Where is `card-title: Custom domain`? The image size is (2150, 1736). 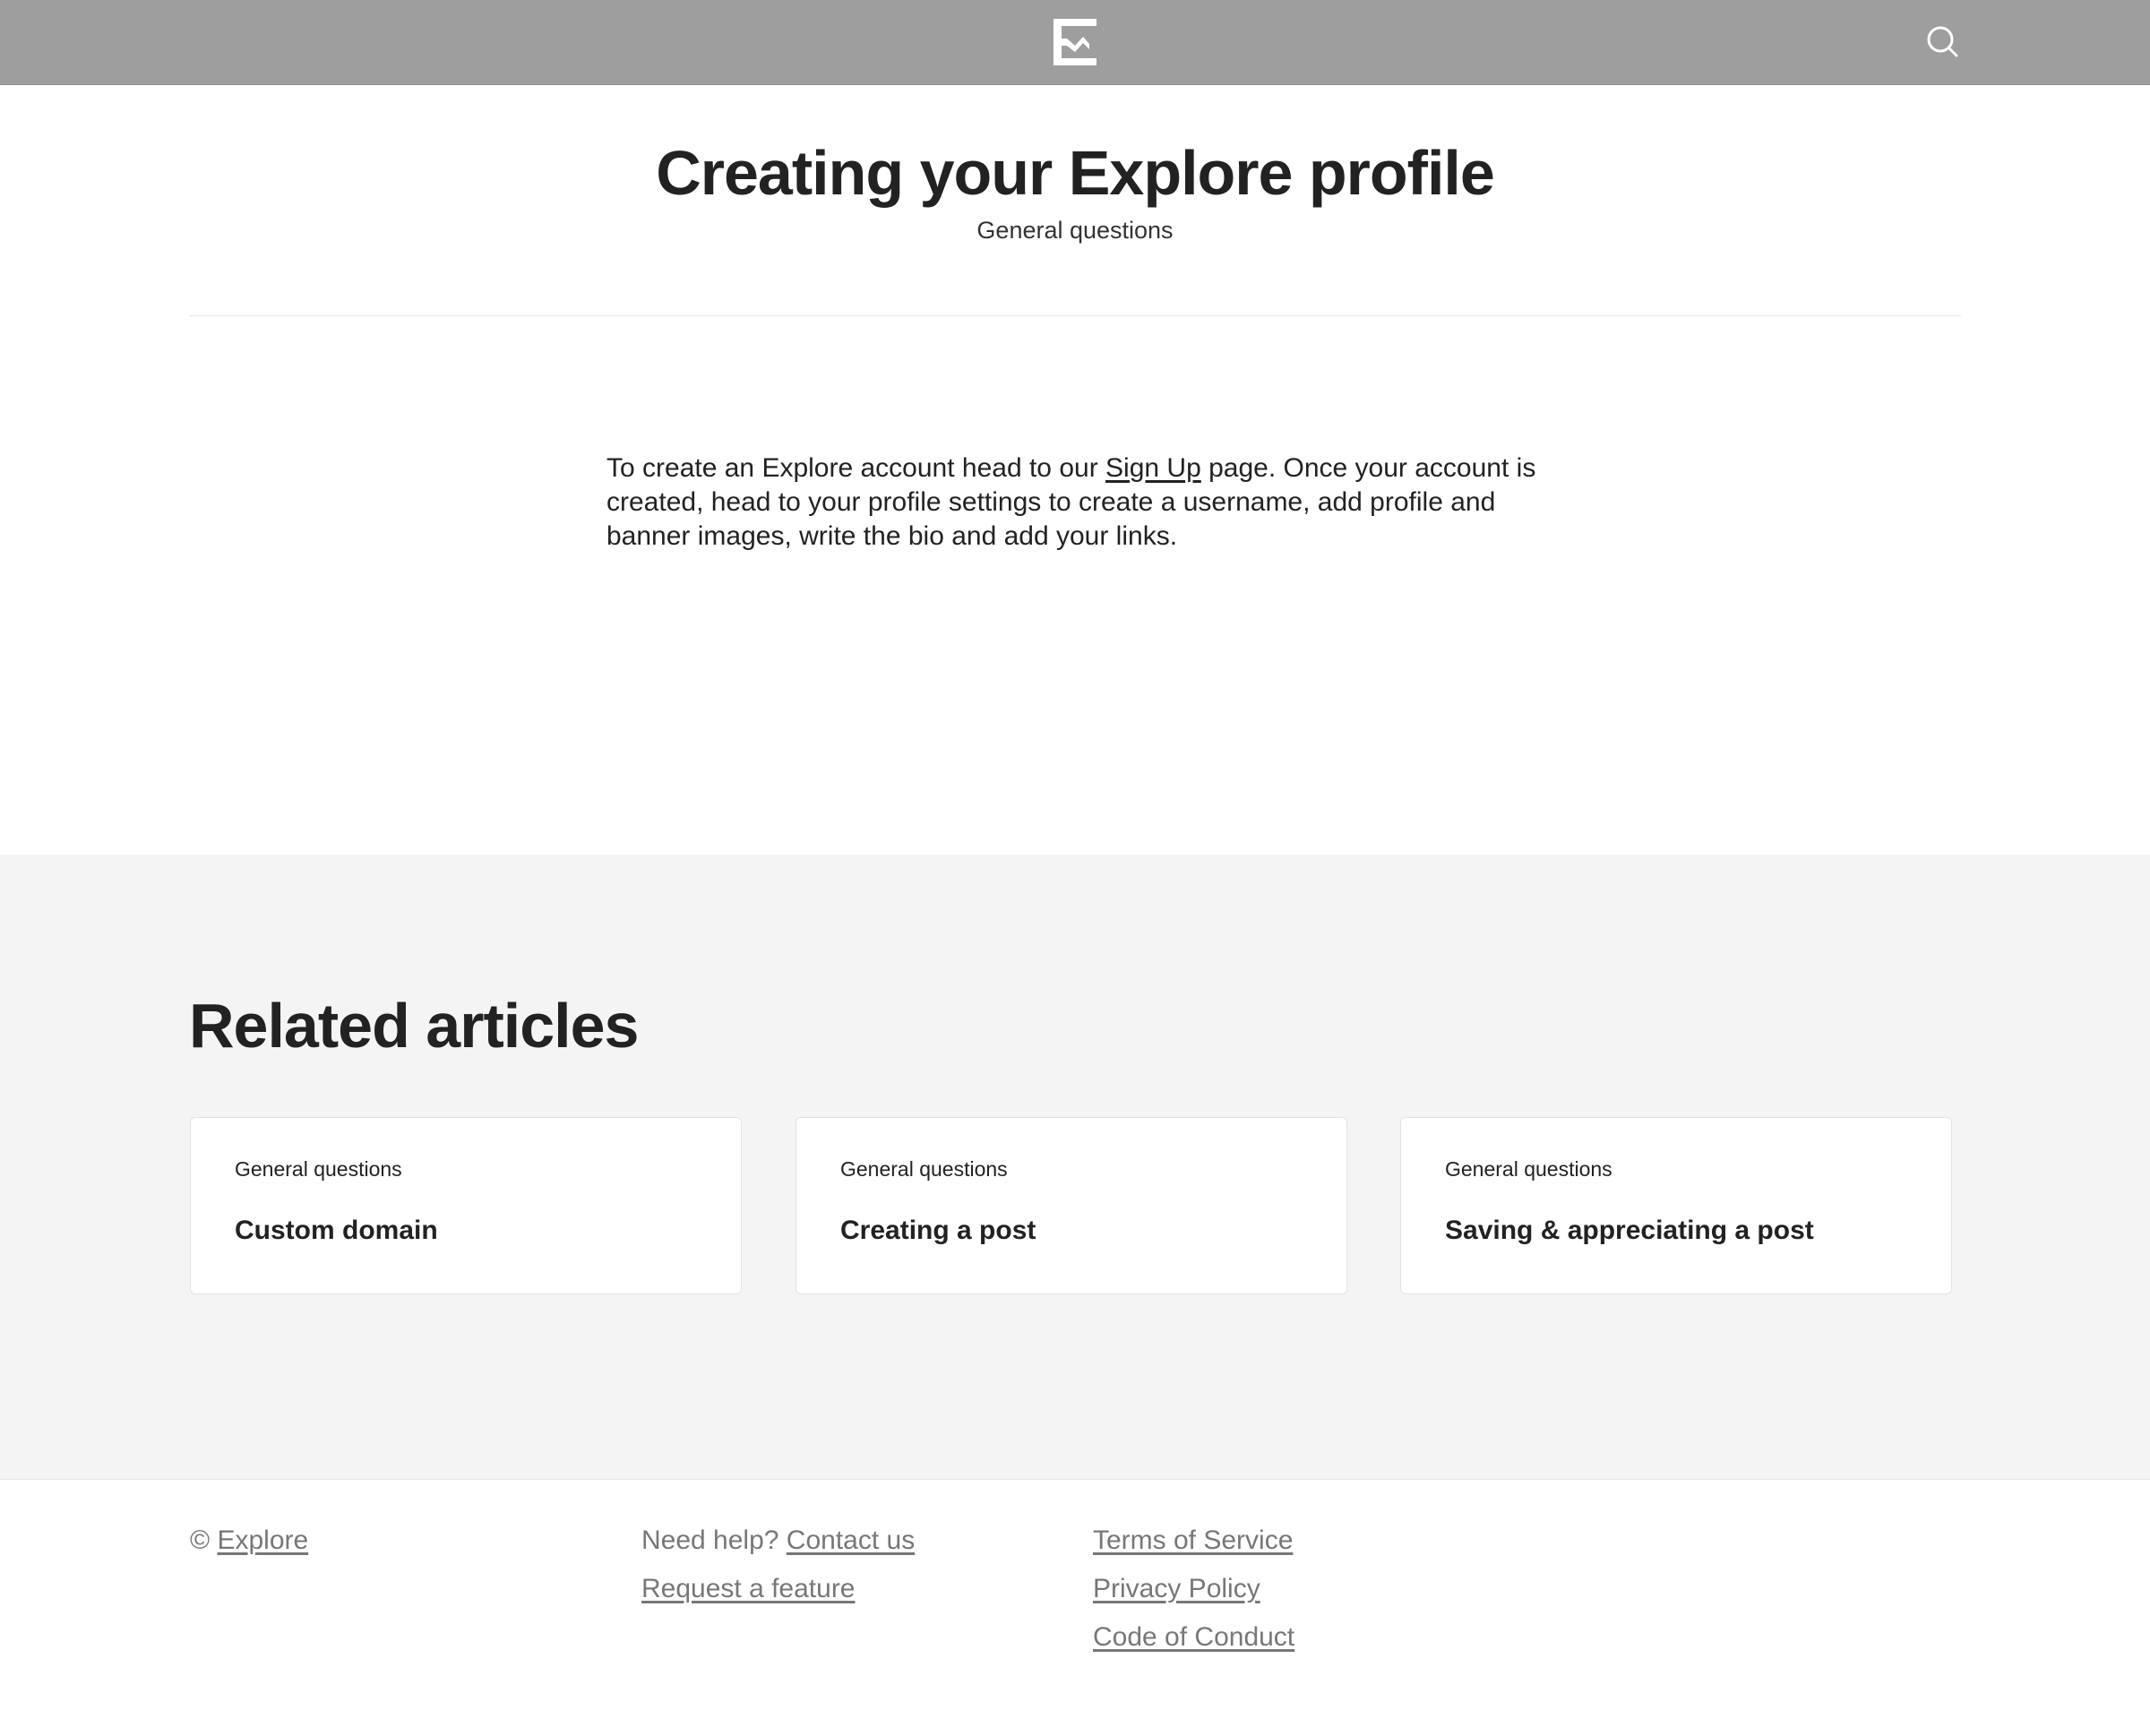 card-title: Custom domain is located at coordinates (336, 1231).